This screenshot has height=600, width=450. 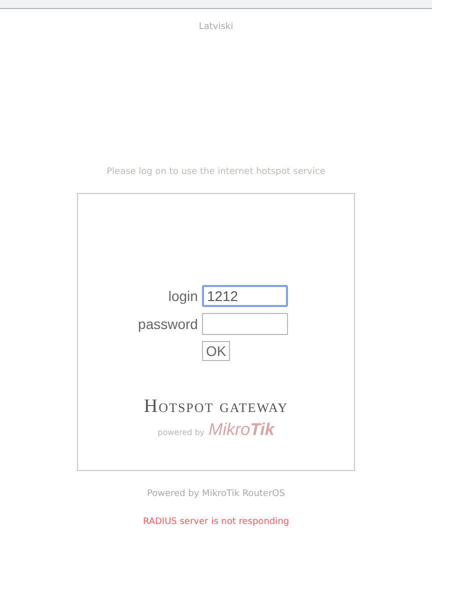 I want to click on logo: MikroTik, so click(x=241, y=430).